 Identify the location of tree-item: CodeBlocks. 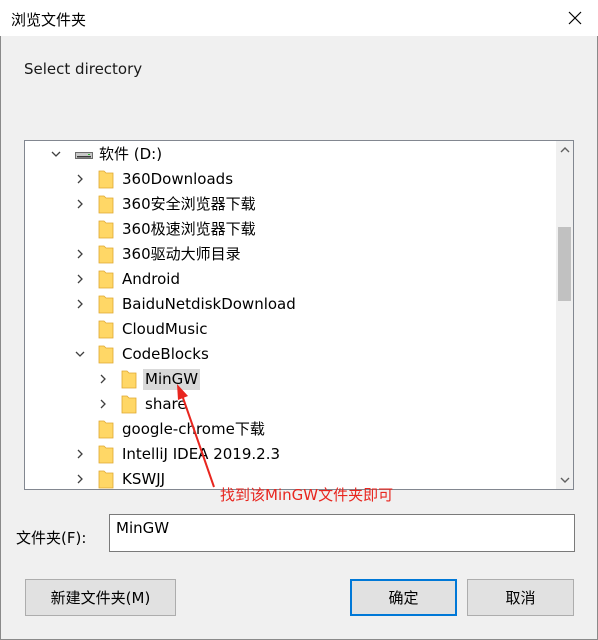
(290, 354).